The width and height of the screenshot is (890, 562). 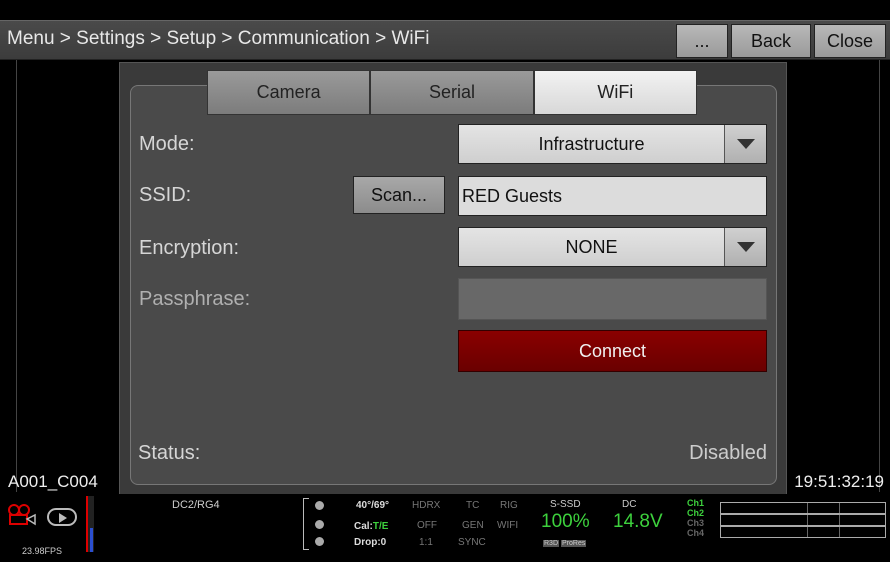 What do you see at coordinates (62, 517) in the screenshot?
I see `play-icon` at bounding box center [62, 517].